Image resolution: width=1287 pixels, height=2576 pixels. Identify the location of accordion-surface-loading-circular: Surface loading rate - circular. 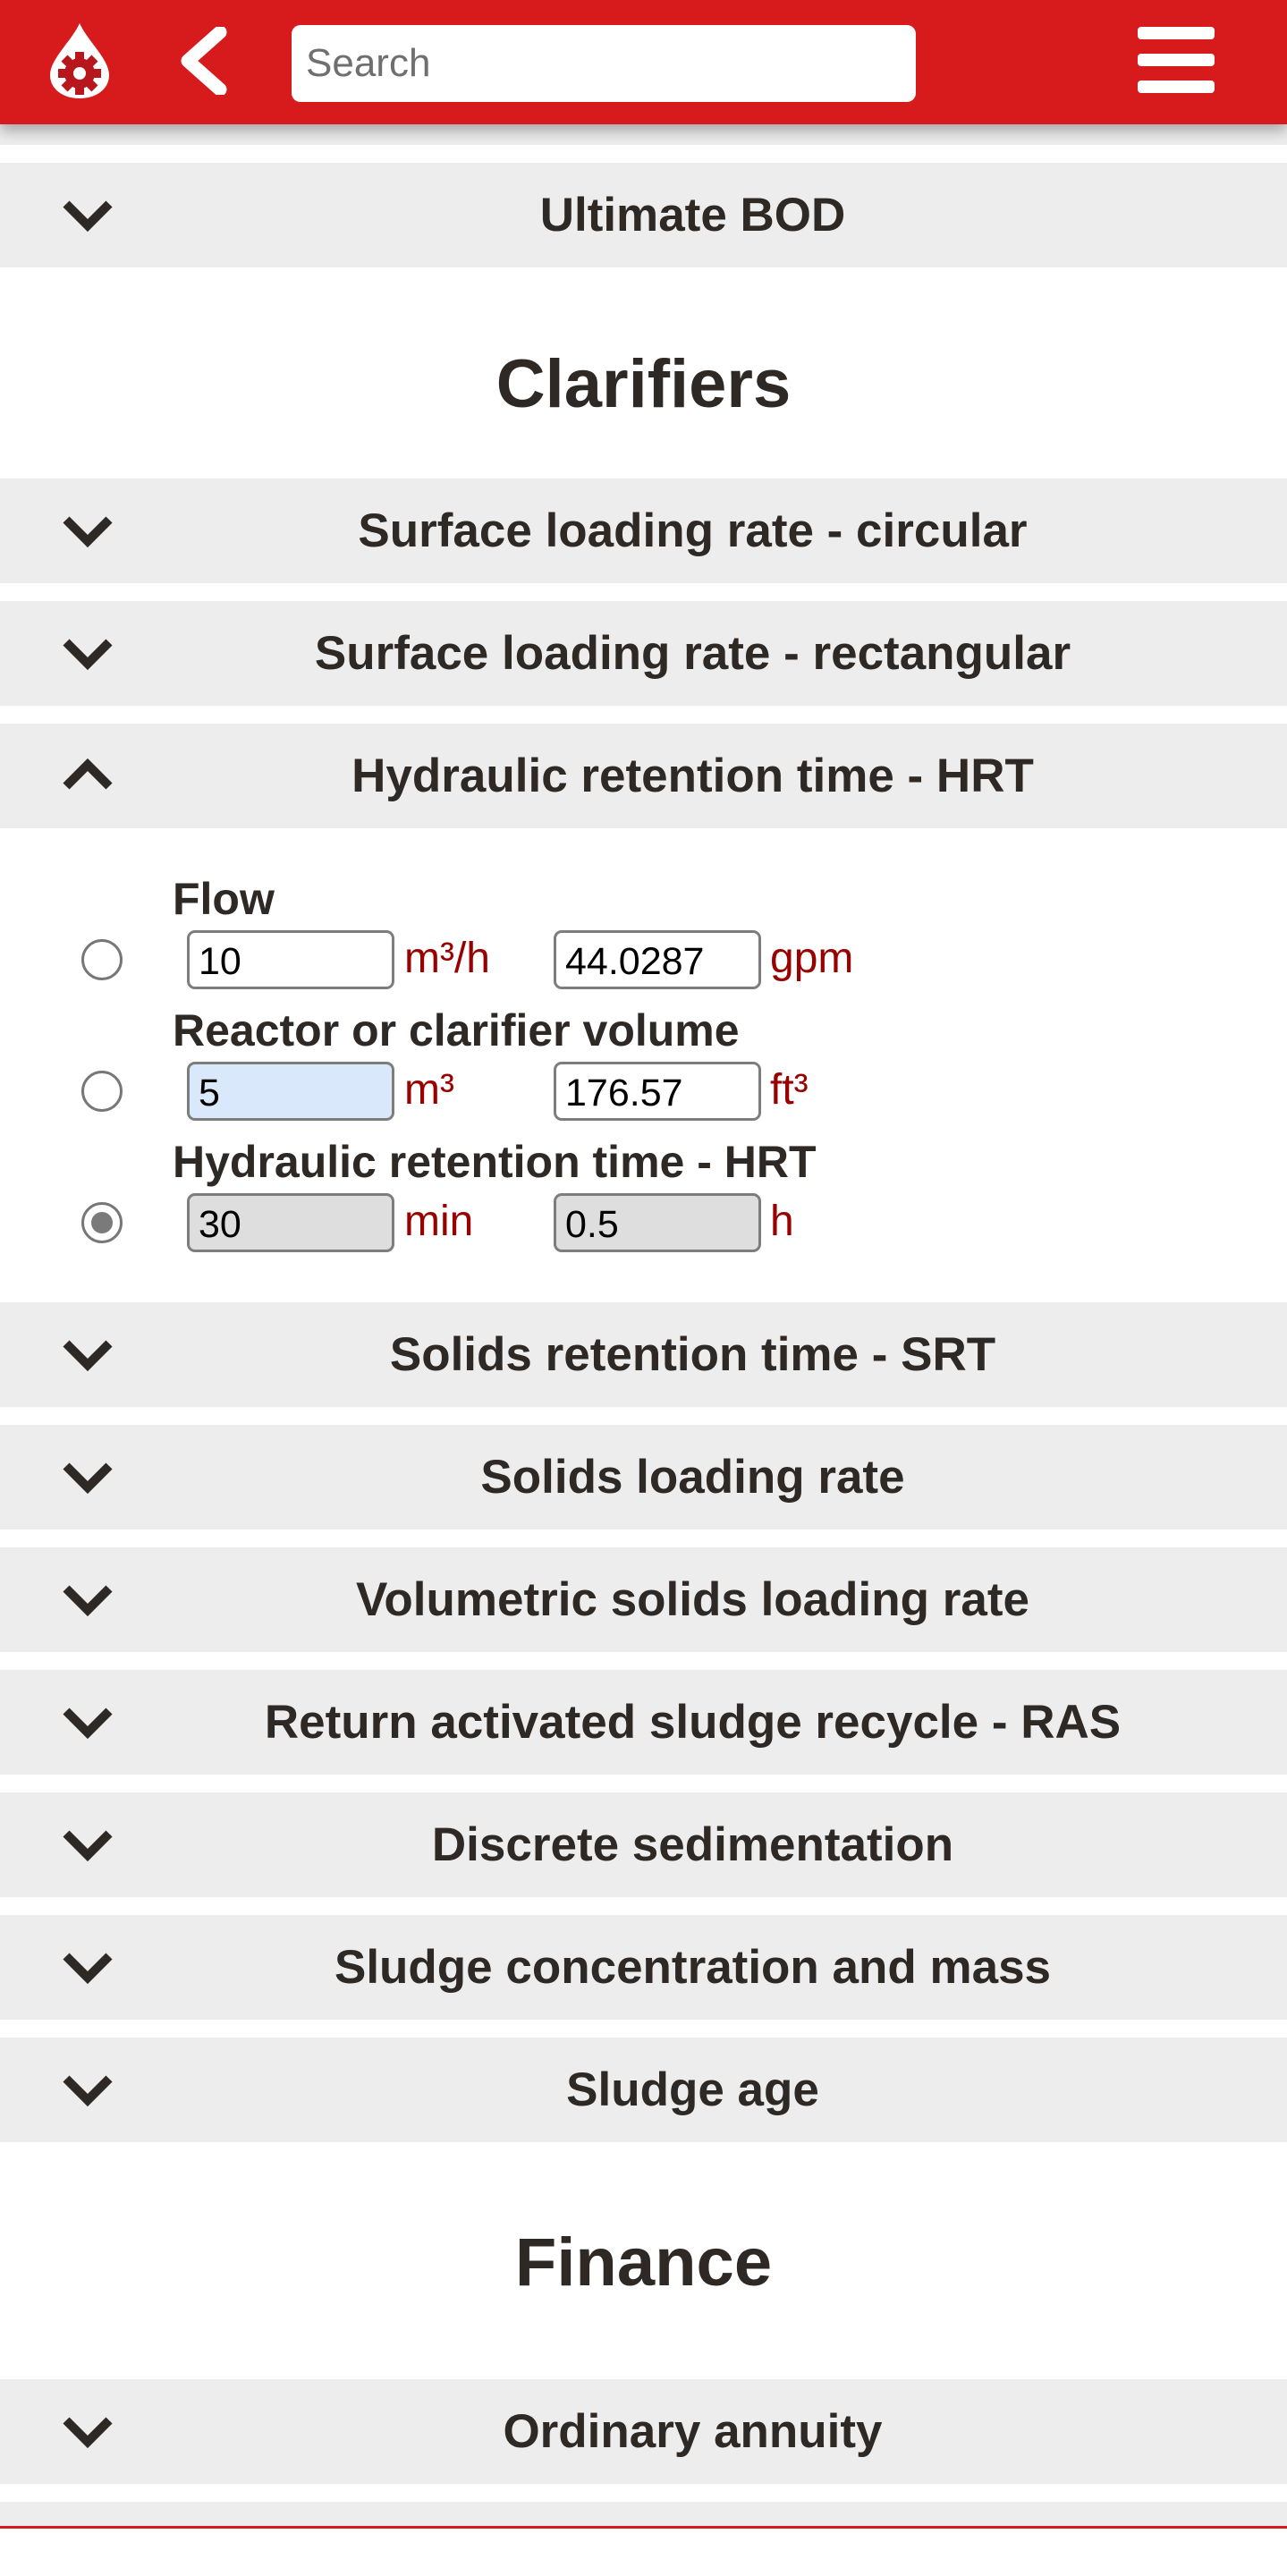
(643, 531).